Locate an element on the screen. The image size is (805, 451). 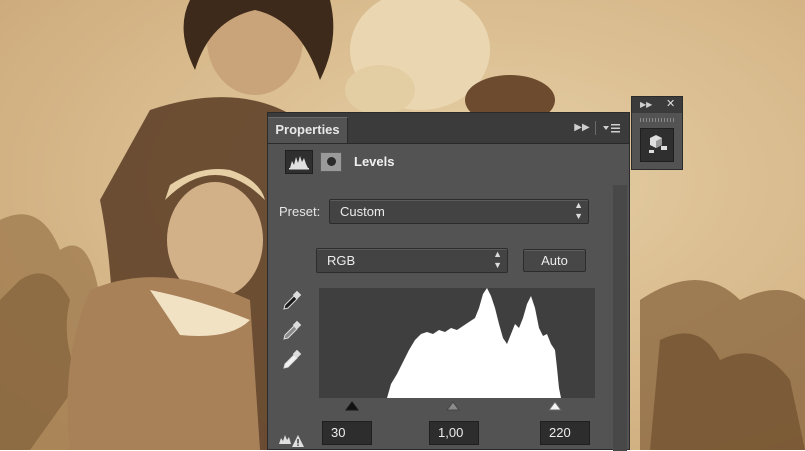
dock-header: ▶▶ ✕ is located at coordinates (657, 105).